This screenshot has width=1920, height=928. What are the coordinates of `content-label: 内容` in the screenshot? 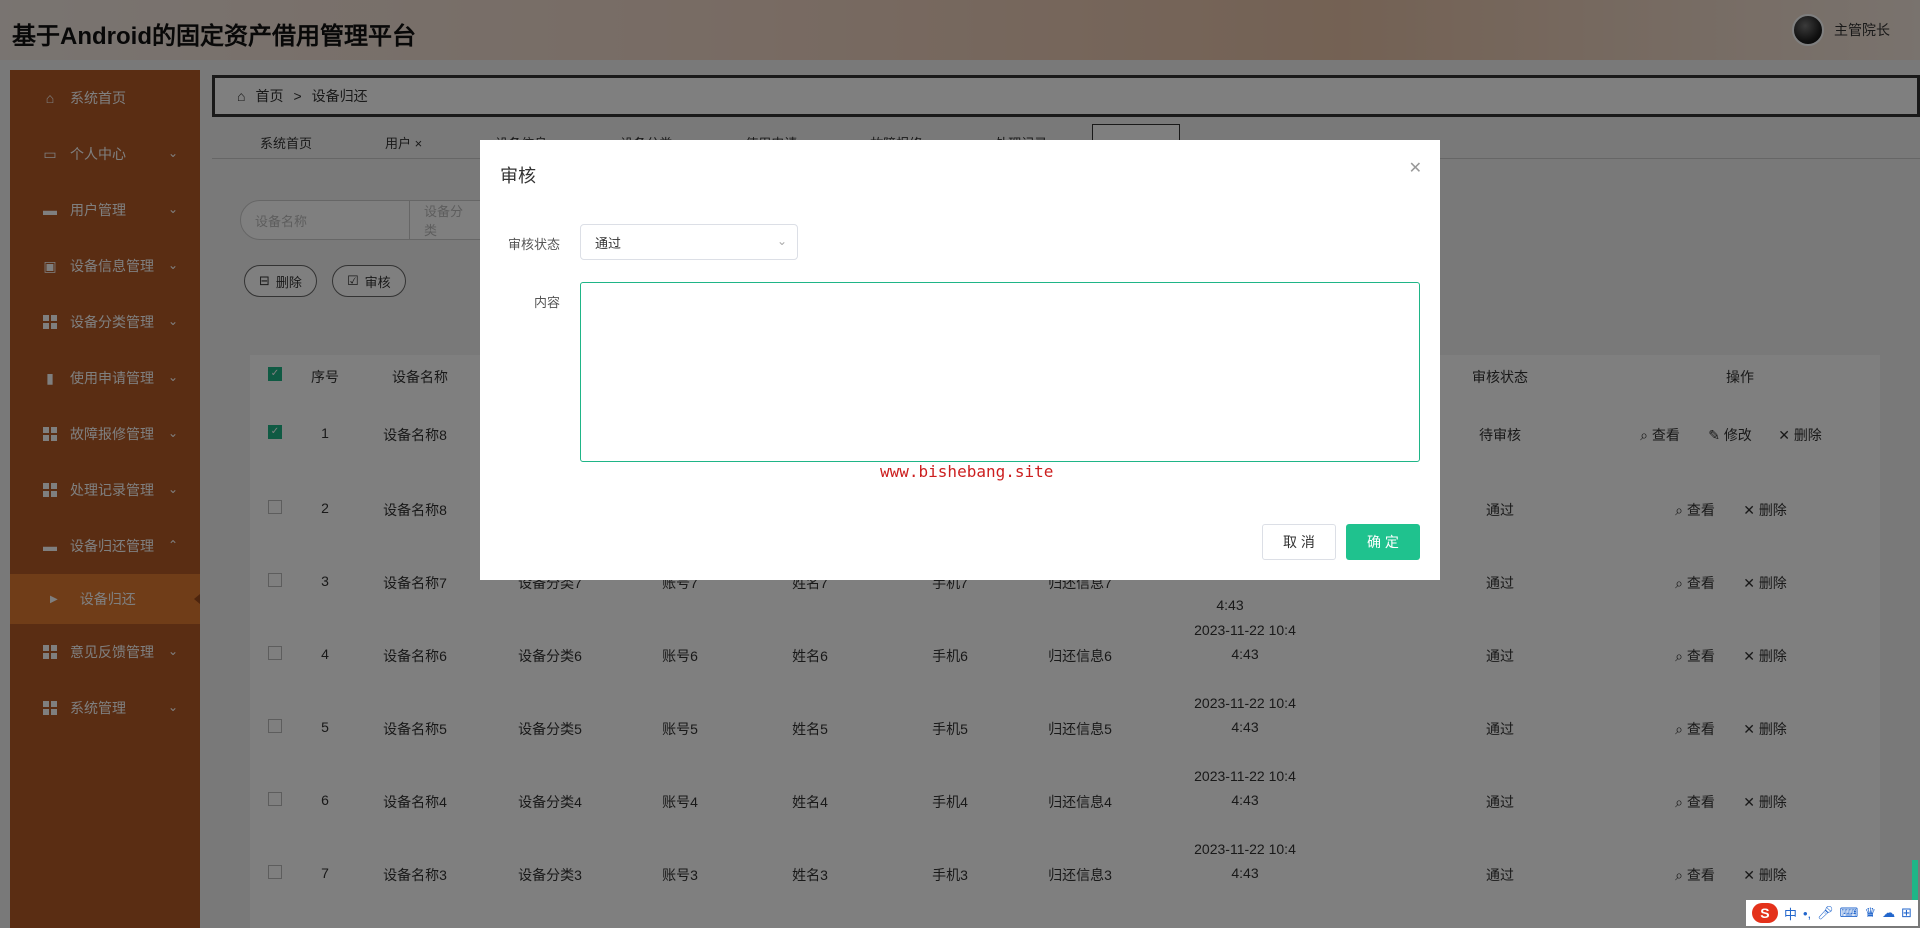 It's located at (546, 302).